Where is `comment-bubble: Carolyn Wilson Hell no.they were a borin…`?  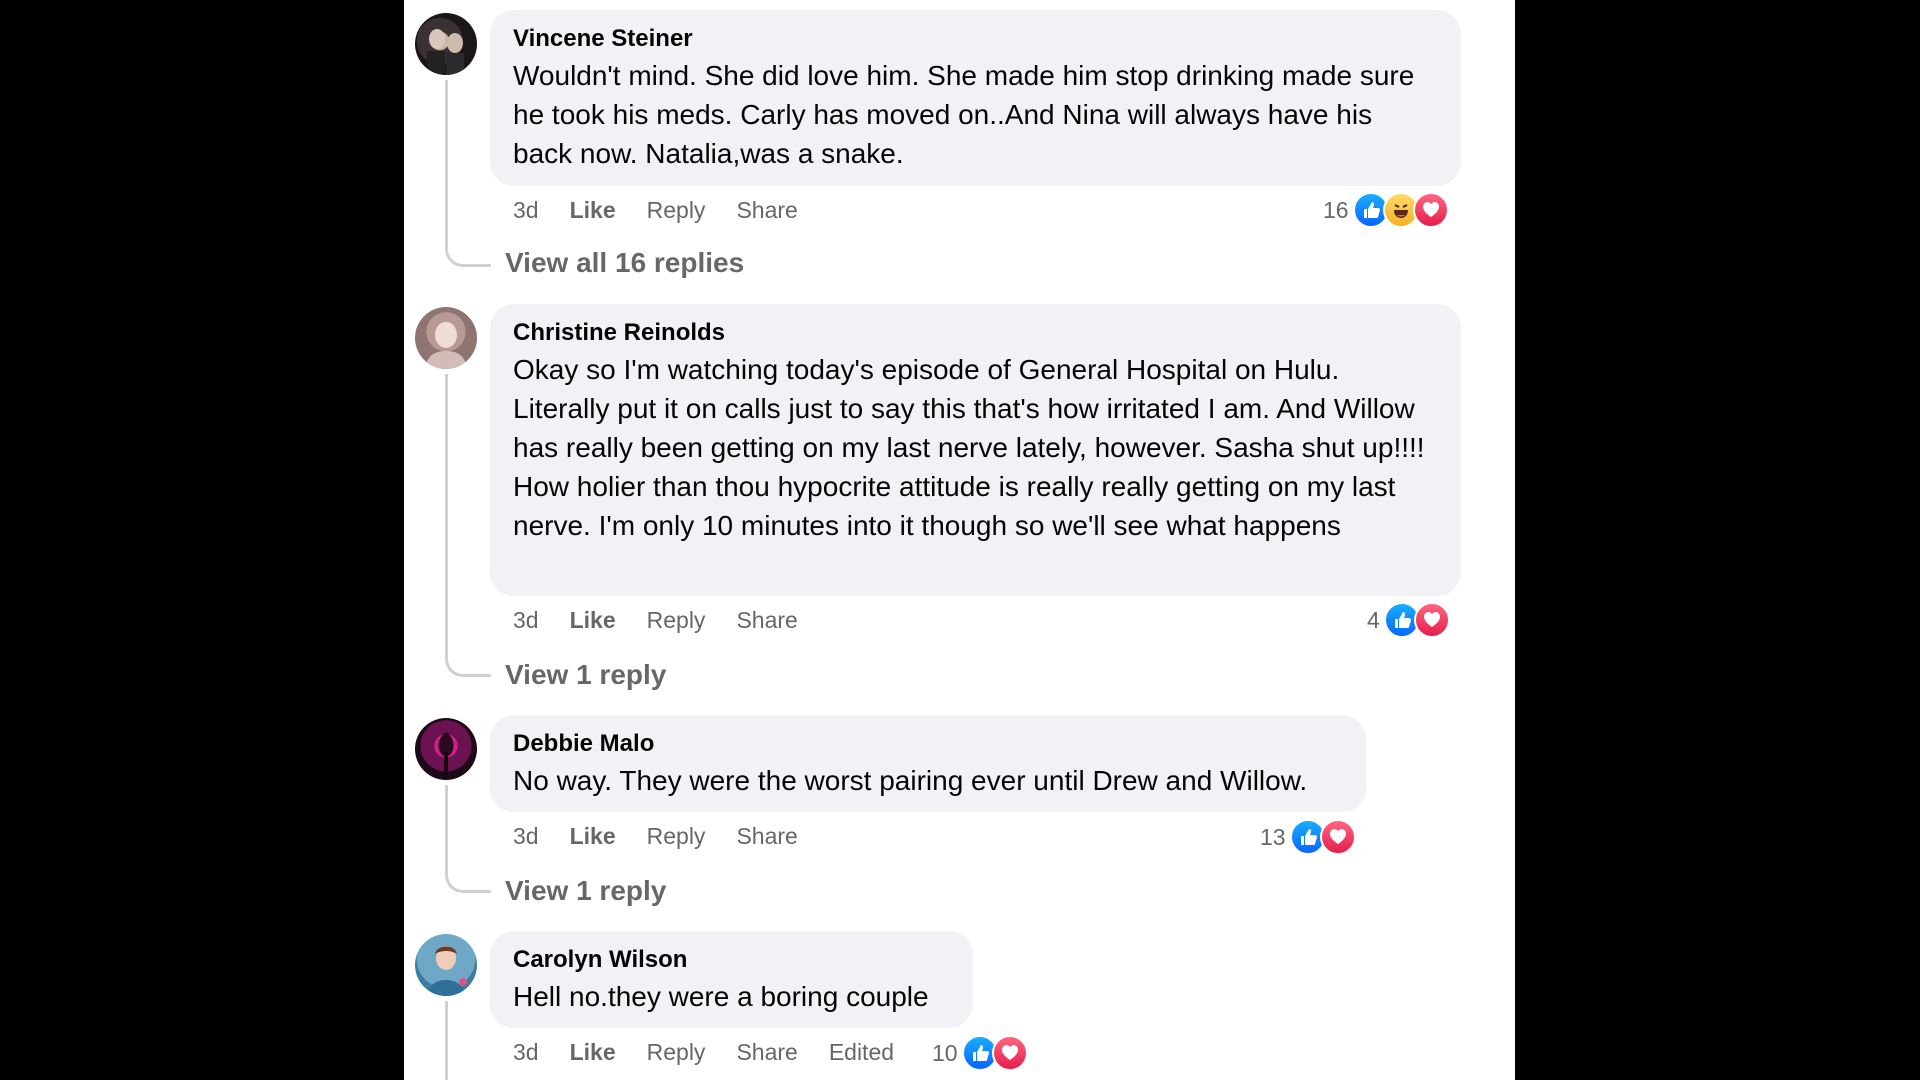
comment-bubble: Carolyn Wilson Hell no.they were a borin… is located at coordinates (731, 979).